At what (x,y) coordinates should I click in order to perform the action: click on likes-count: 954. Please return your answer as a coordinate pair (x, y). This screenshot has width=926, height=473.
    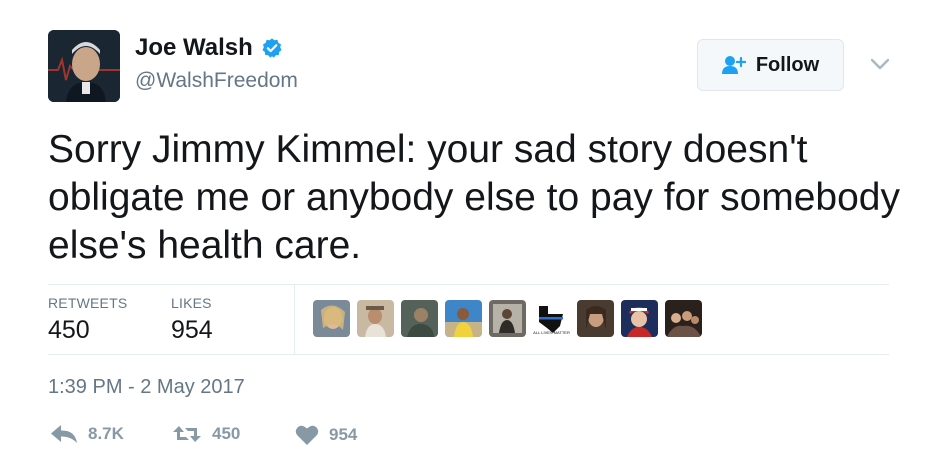
    Looking at the image, I should click on (192, 330).